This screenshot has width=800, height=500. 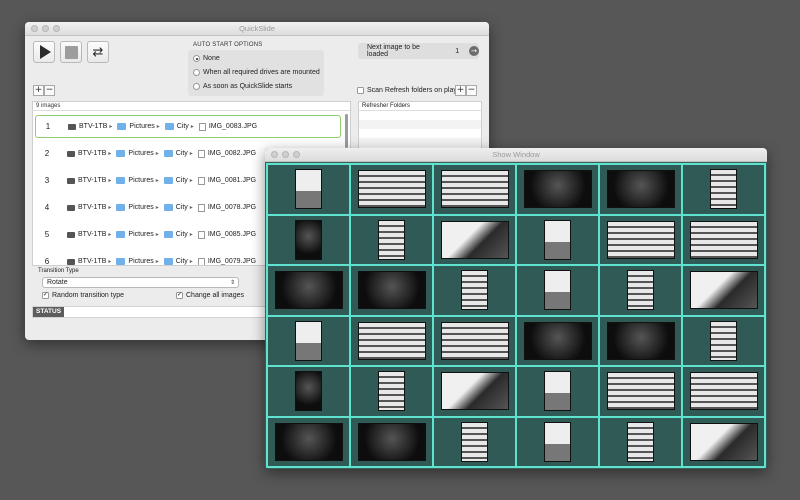 I want to click on file-name: IMG_0083.JPG, so click(x=233, y=126).